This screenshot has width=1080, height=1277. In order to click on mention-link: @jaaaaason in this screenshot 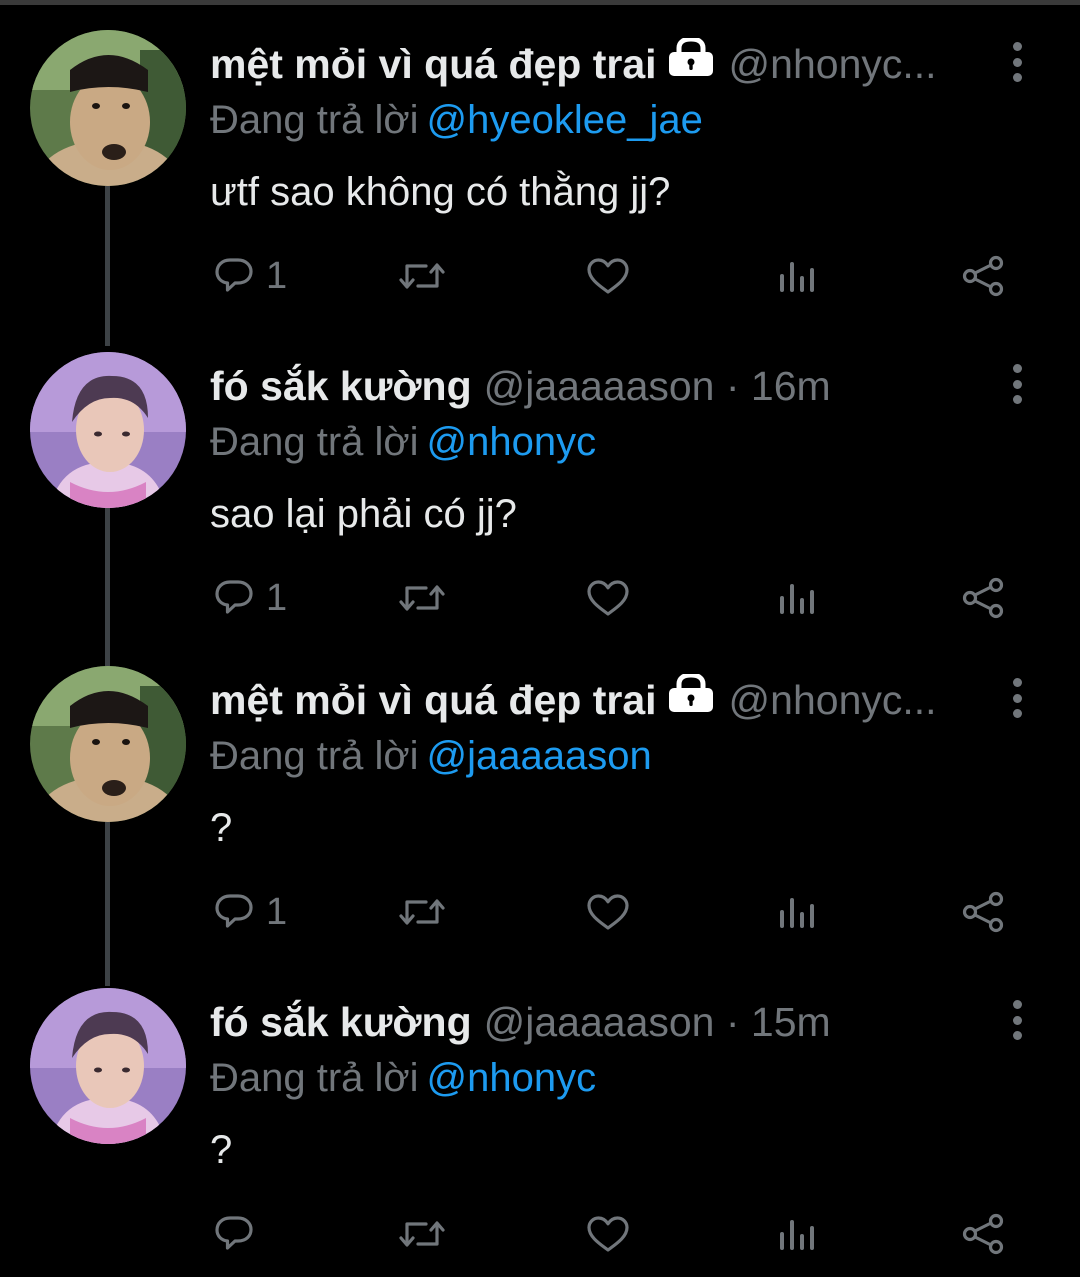, I will do `click(539, 756)`.